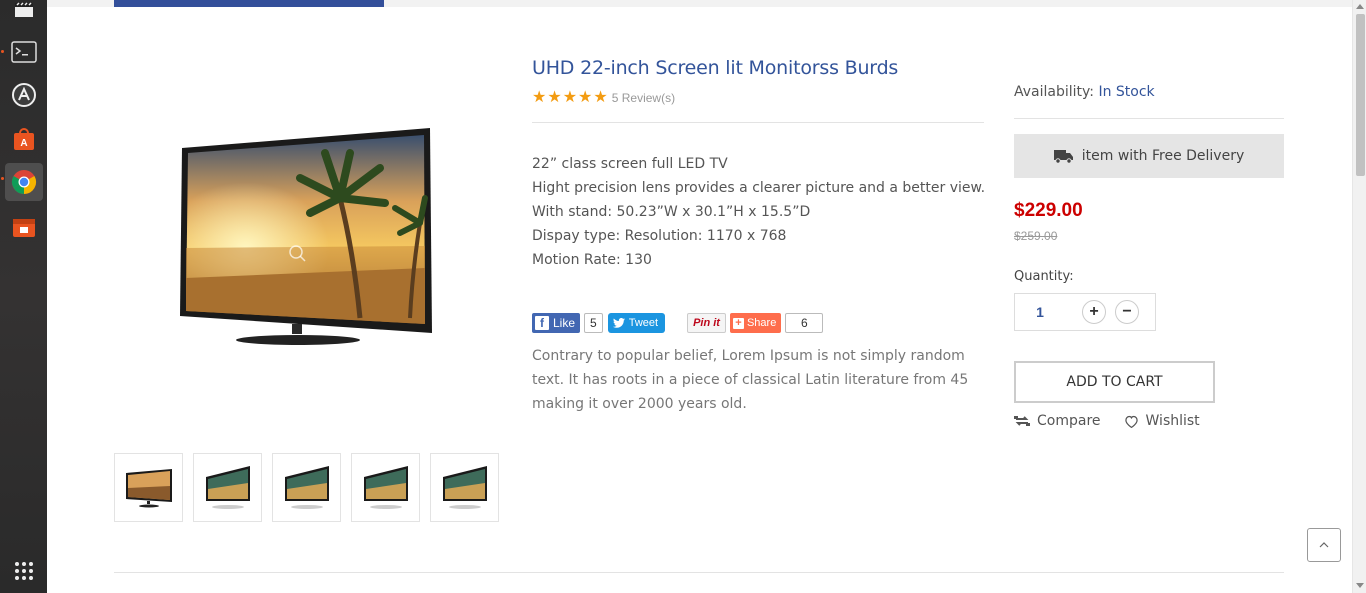  What do you see at coordinates (630, 164) in the screenshot?
I see `description-line: 22” class screen full LED TV` at bounding box center [630, 164].